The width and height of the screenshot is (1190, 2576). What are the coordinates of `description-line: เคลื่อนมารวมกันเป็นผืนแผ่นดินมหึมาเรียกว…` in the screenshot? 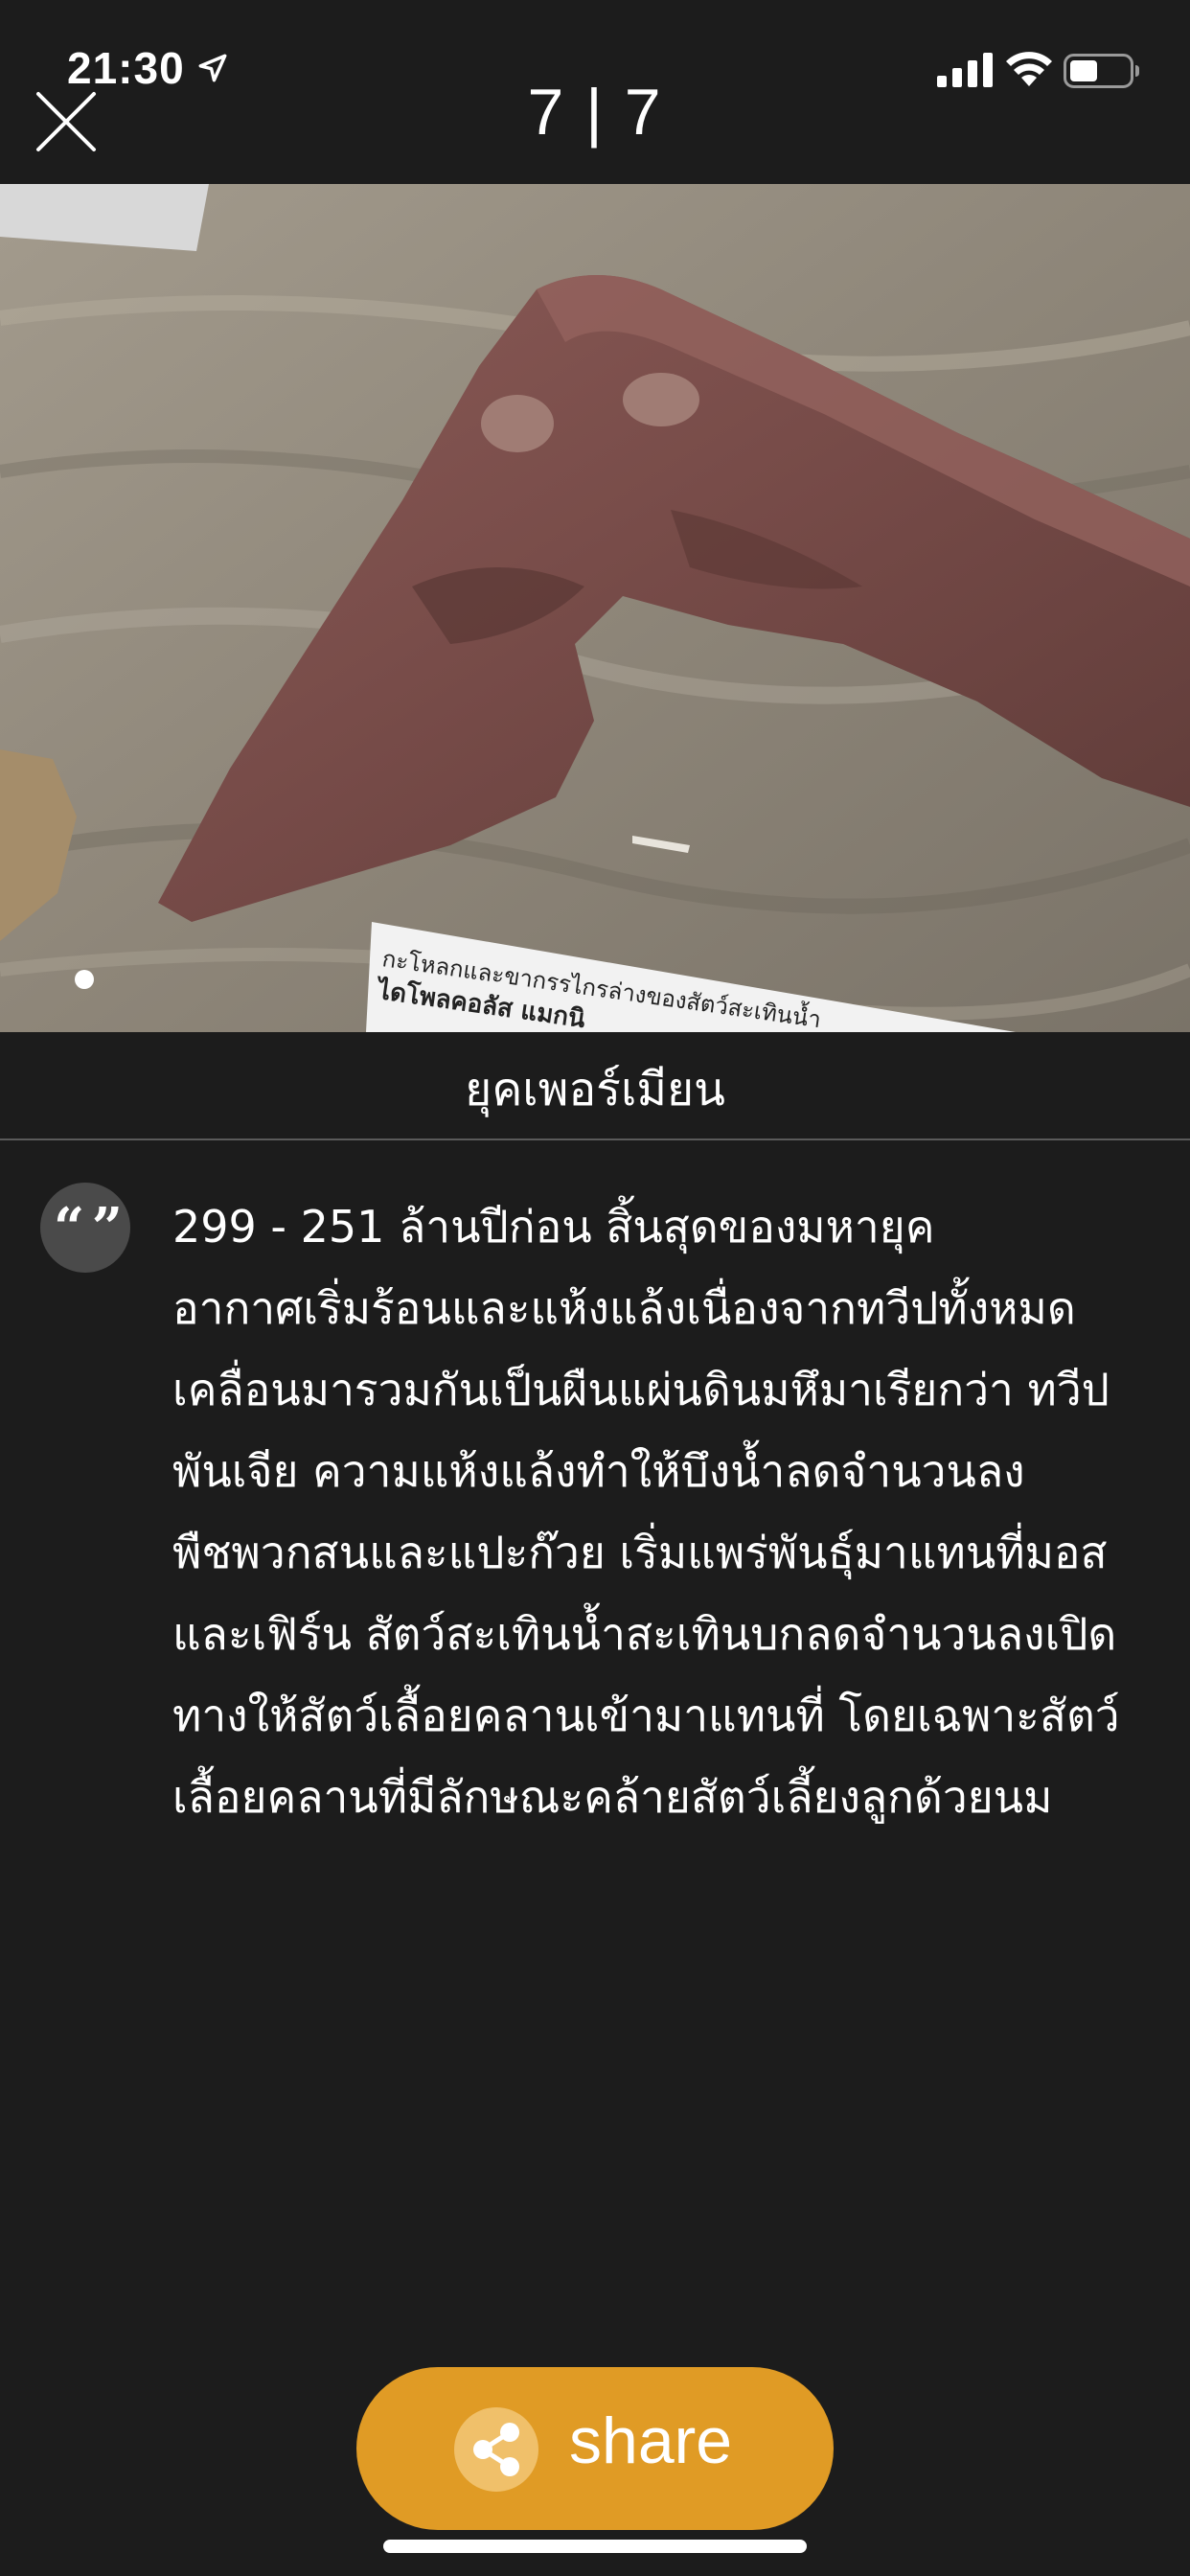 It's located at (641, 1389).